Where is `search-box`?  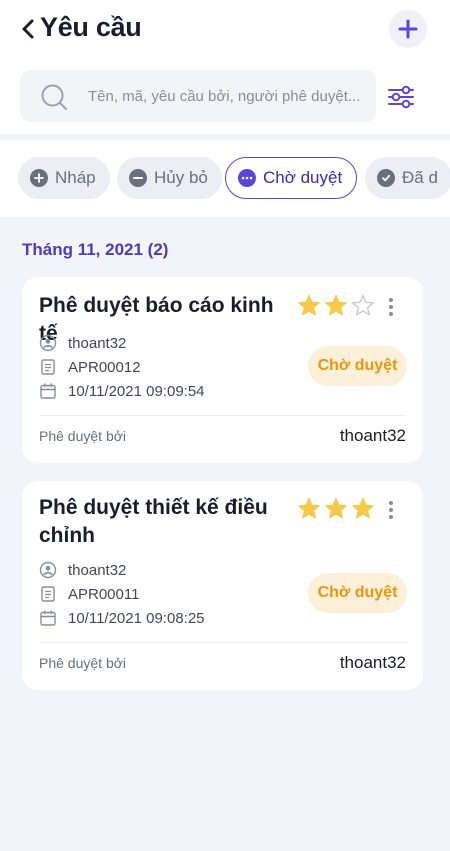 search-box is located at coordinates (198, 96).